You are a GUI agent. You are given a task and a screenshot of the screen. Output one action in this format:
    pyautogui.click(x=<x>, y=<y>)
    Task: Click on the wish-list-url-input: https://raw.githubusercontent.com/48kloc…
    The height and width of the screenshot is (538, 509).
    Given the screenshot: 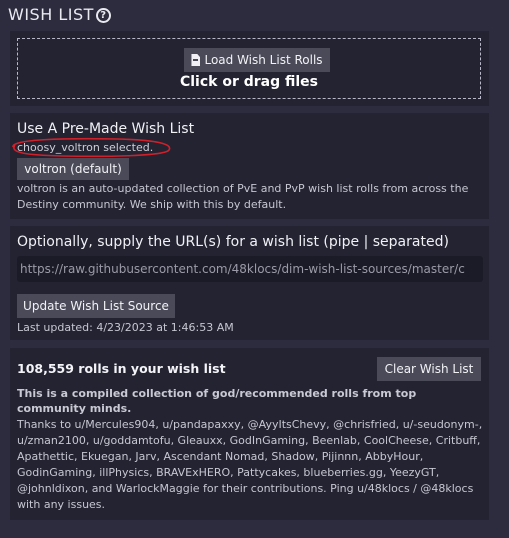 What is the action you would take?
    pyautogui.click(x=250, y=269)
    